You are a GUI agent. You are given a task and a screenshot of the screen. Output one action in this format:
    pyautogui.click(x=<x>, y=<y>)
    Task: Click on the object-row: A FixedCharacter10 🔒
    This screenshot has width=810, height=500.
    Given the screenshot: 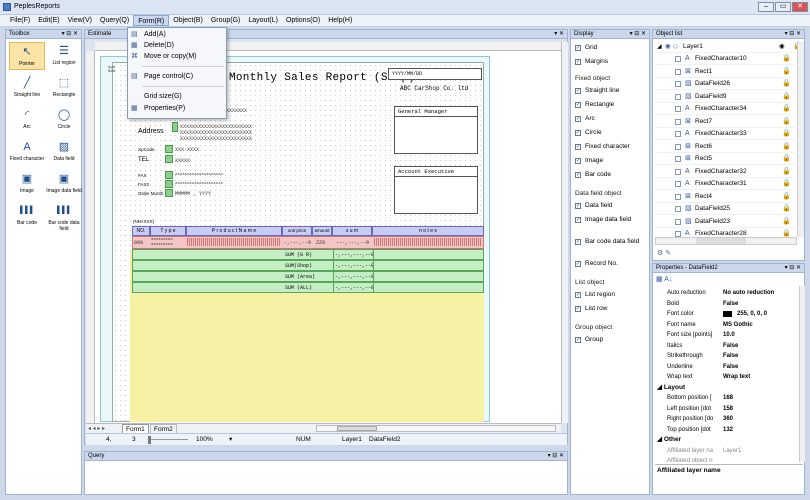 What is the action you would take?
    pyautogui.click(x=725, y=59)
    